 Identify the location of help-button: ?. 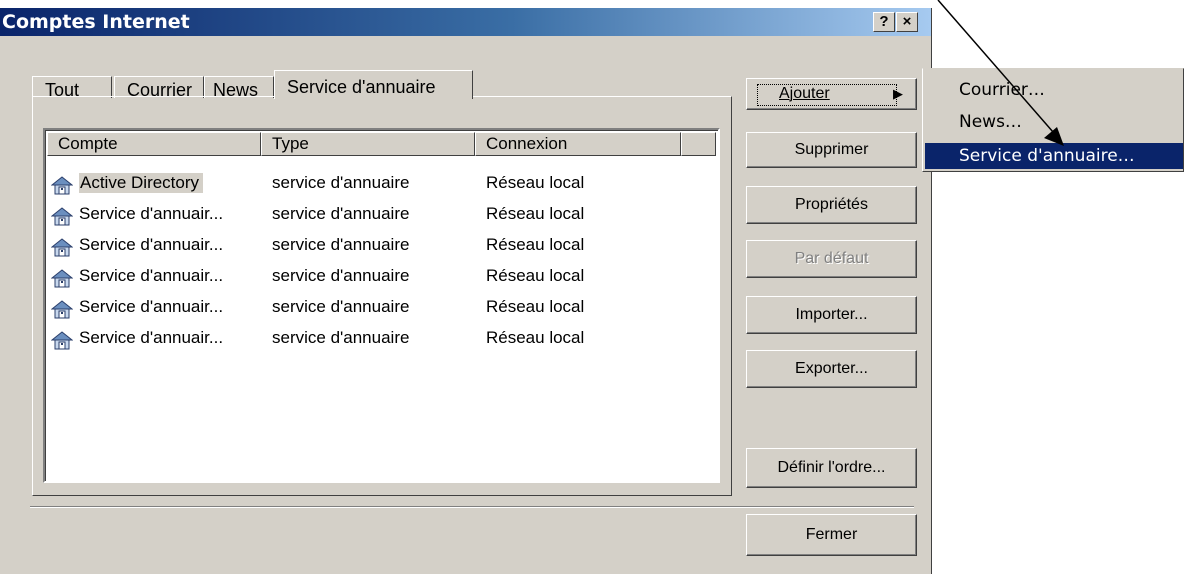
(884, 22).